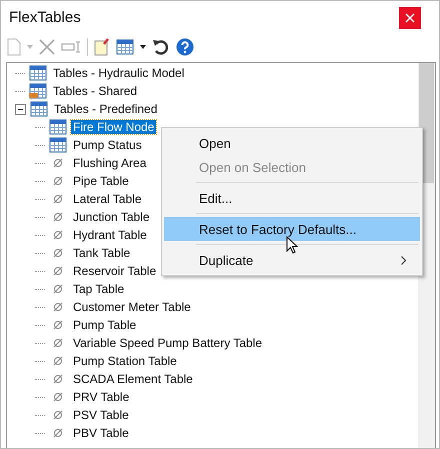 The height and width of the screenshot is (449, 440). I want to click on tree-item: Junction Table, so click(111, 217).